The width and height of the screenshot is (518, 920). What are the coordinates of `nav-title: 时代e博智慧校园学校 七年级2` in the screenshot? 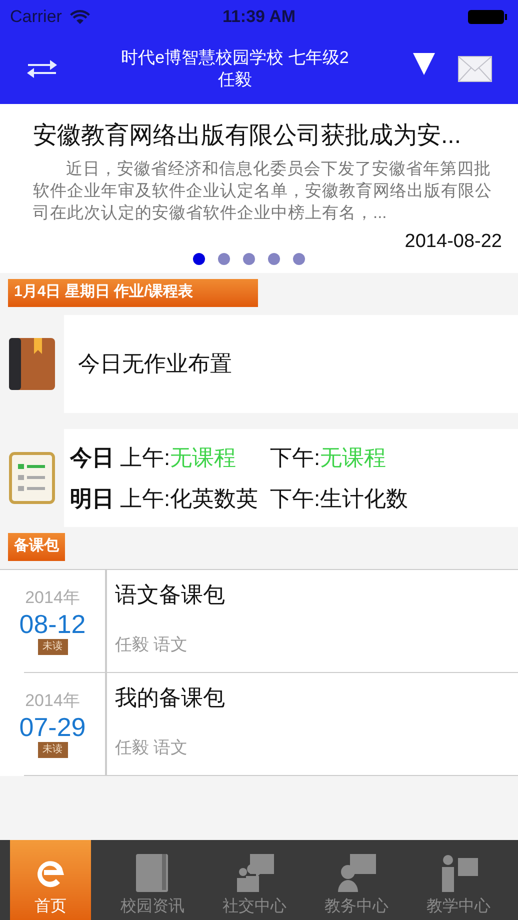 It's located at (235, 58).